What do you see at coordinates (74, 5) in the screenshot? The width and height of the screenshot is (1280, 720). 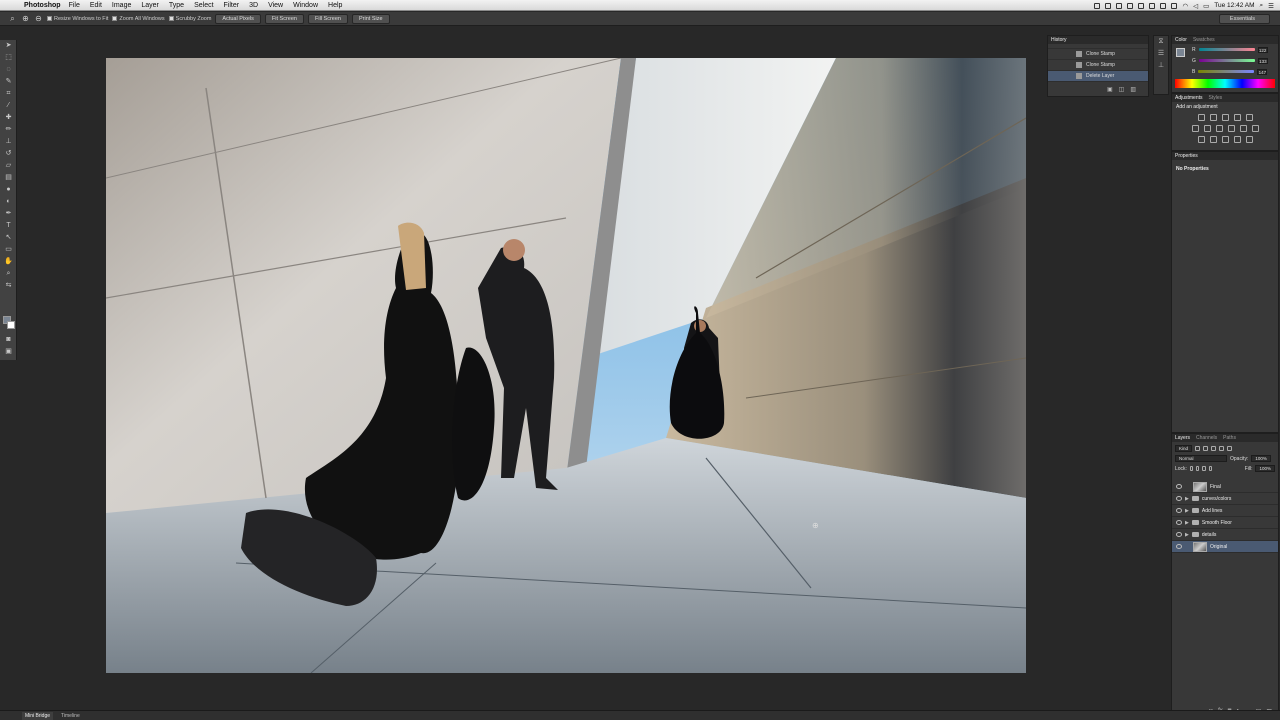 I see `menu-file: File` at bounding box center [74, 5].